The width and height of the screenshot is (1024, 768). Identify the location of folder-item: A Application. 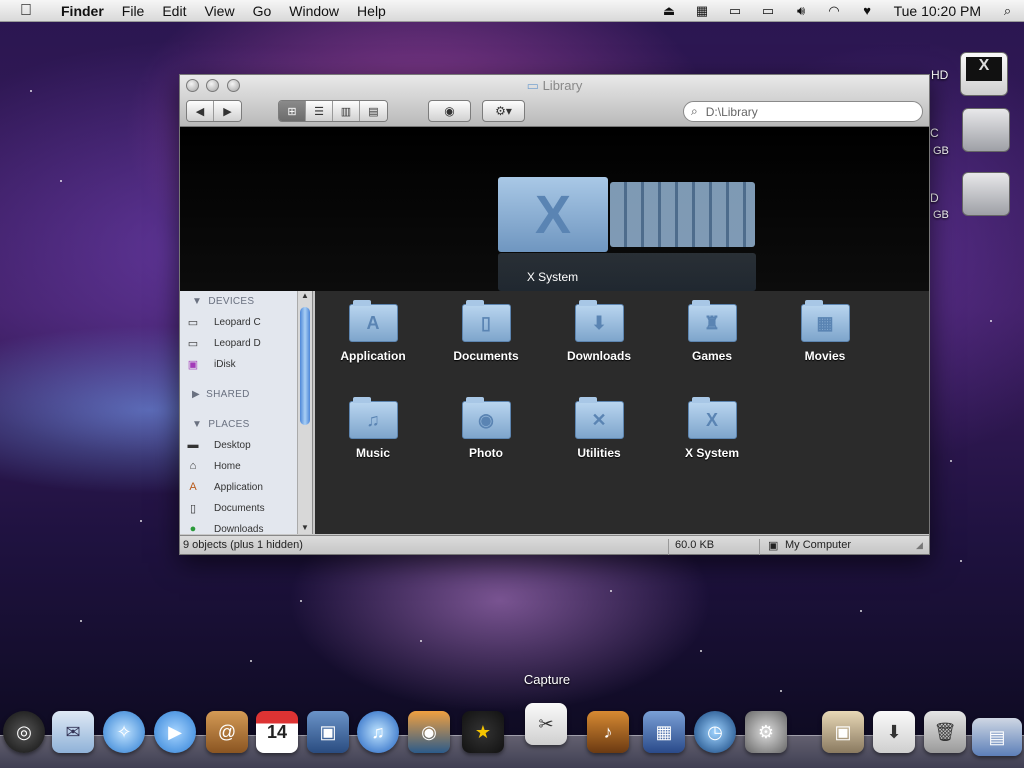
(373, 331).